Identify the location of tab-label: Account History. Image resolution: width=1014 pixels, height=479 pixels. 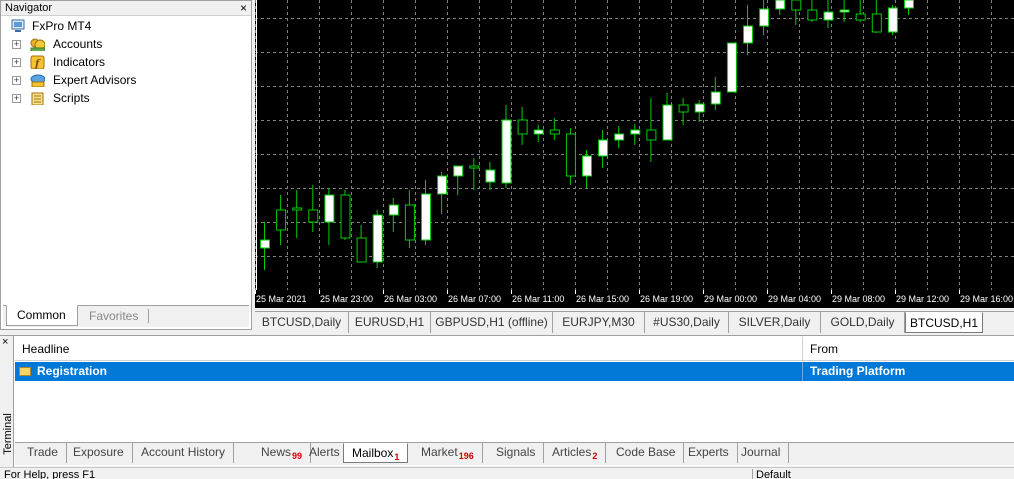
(183, 452).